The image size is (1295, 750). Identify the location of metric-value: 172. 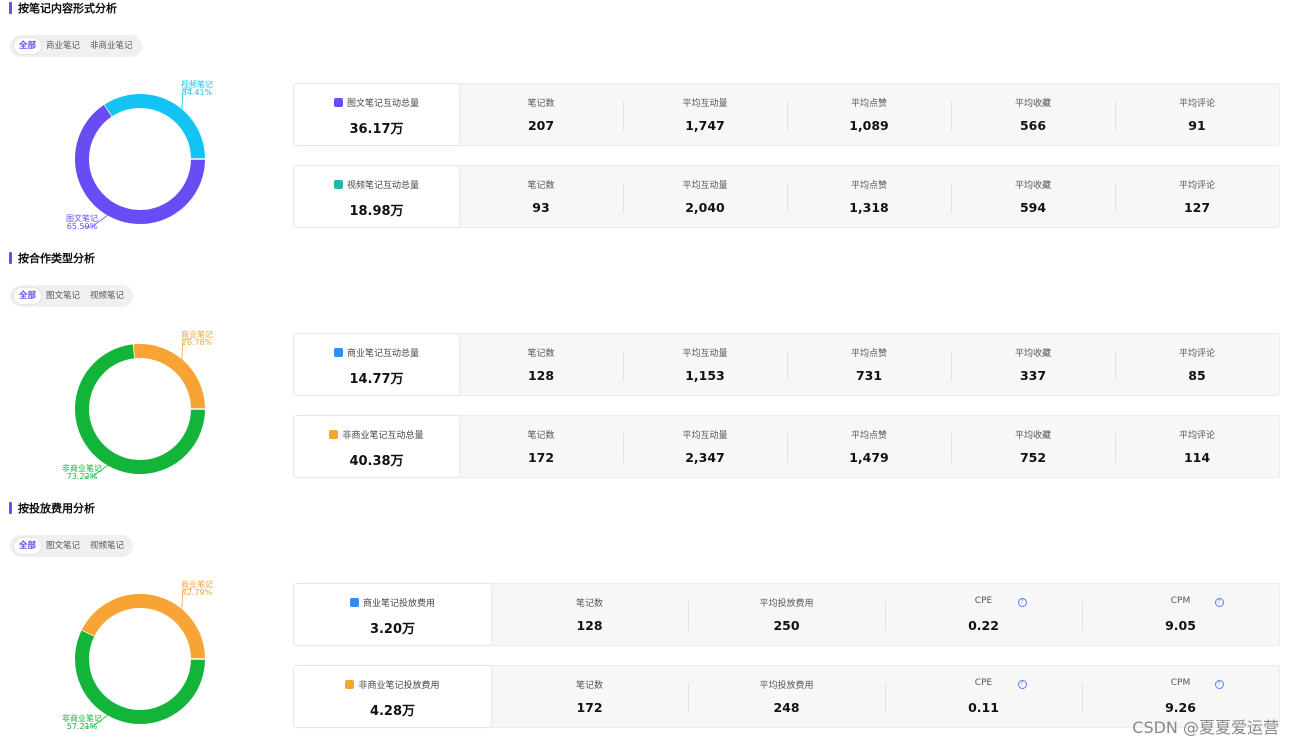
(541, 457).